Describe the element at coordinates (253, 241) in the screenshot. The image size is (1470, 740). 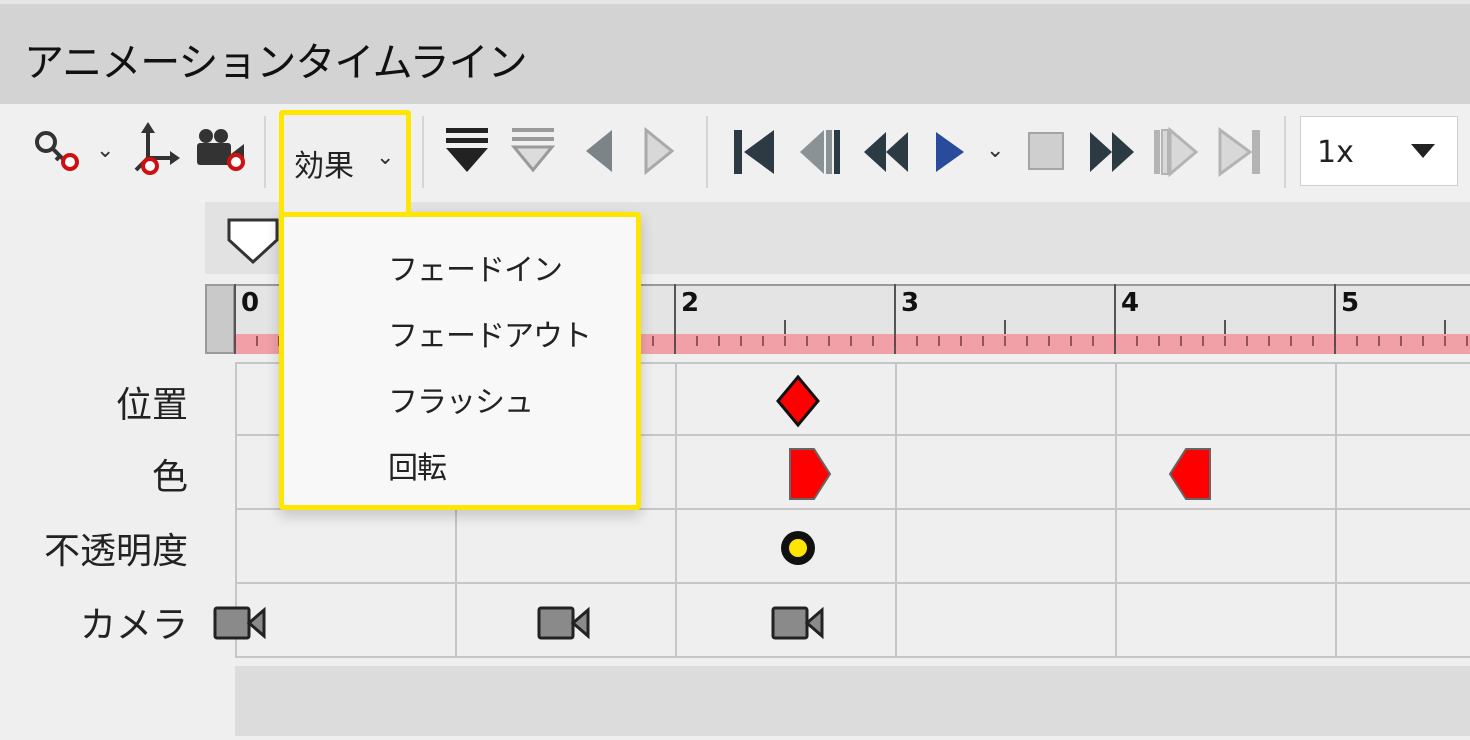
I see `playhead-handle-icon` at that location.